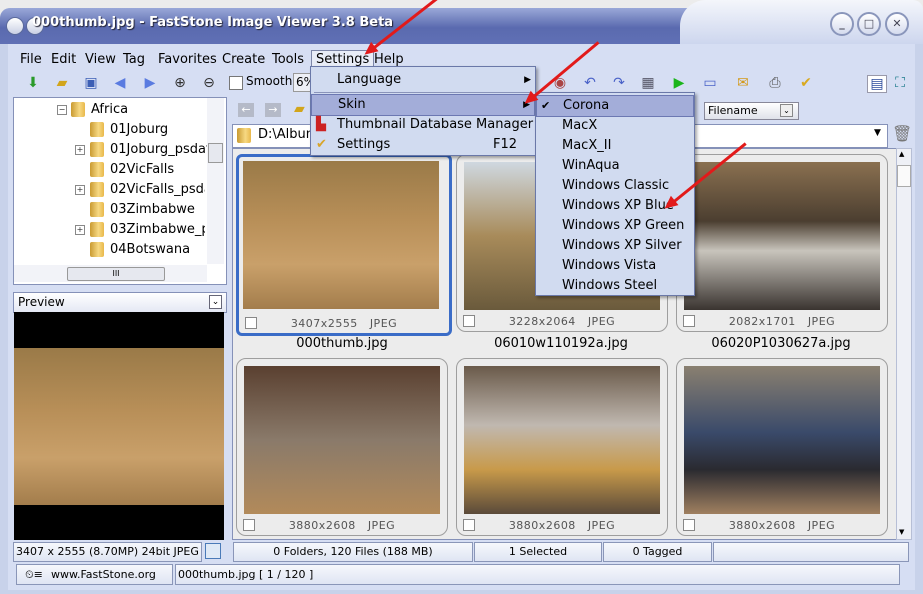 The image size is (923, 594). Describe the element at coordinates (187, 60) in the screenshot. I see `menu-favorites: Favorites` at that location.